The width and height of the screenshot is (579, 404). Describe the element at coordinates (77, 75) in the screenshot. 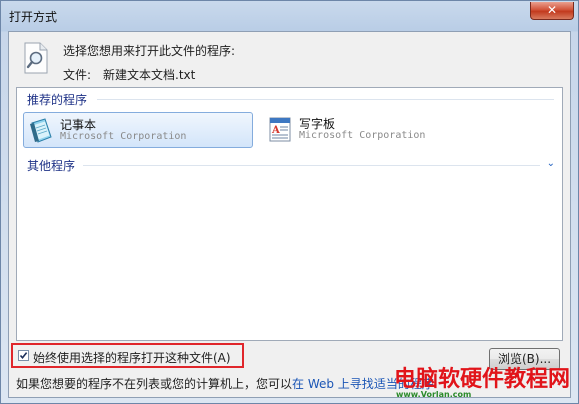

I see `file-label: 文件:` at that location.